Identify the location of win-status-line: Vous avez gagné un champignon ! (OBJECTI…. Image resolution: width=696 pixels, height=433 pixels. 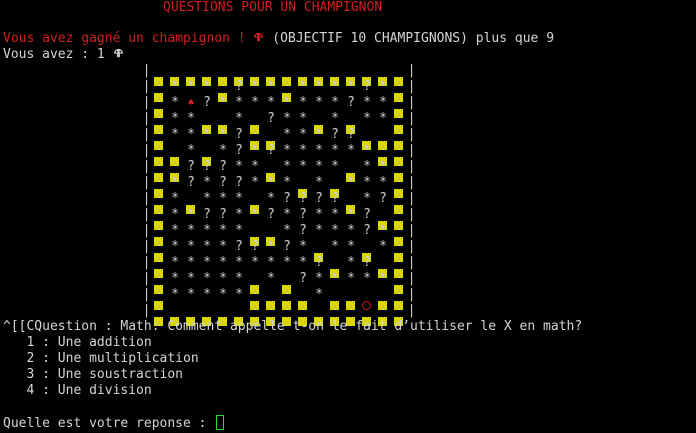
(278, 39).